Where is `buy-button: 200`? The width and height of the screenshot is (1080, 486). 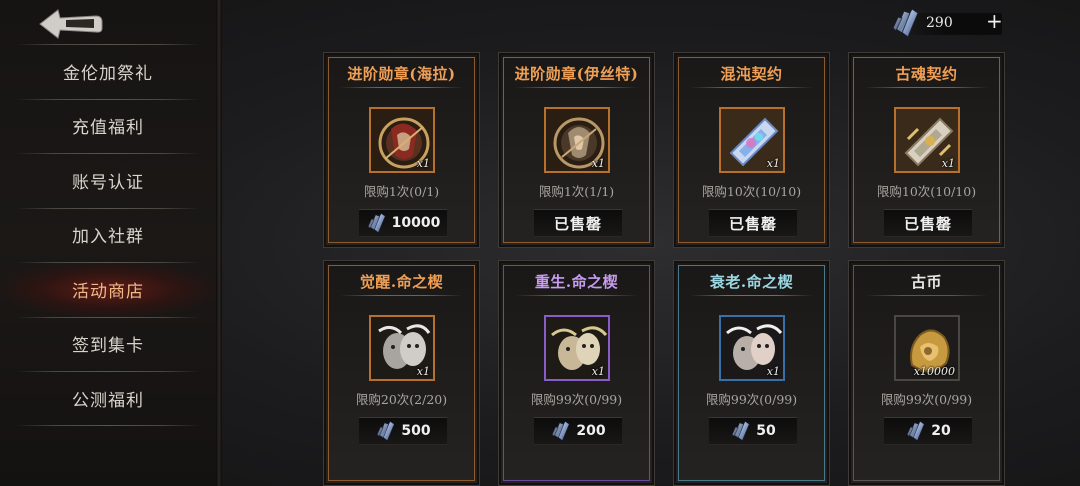
buy-button: 200 is located at coordinates (578, 431).